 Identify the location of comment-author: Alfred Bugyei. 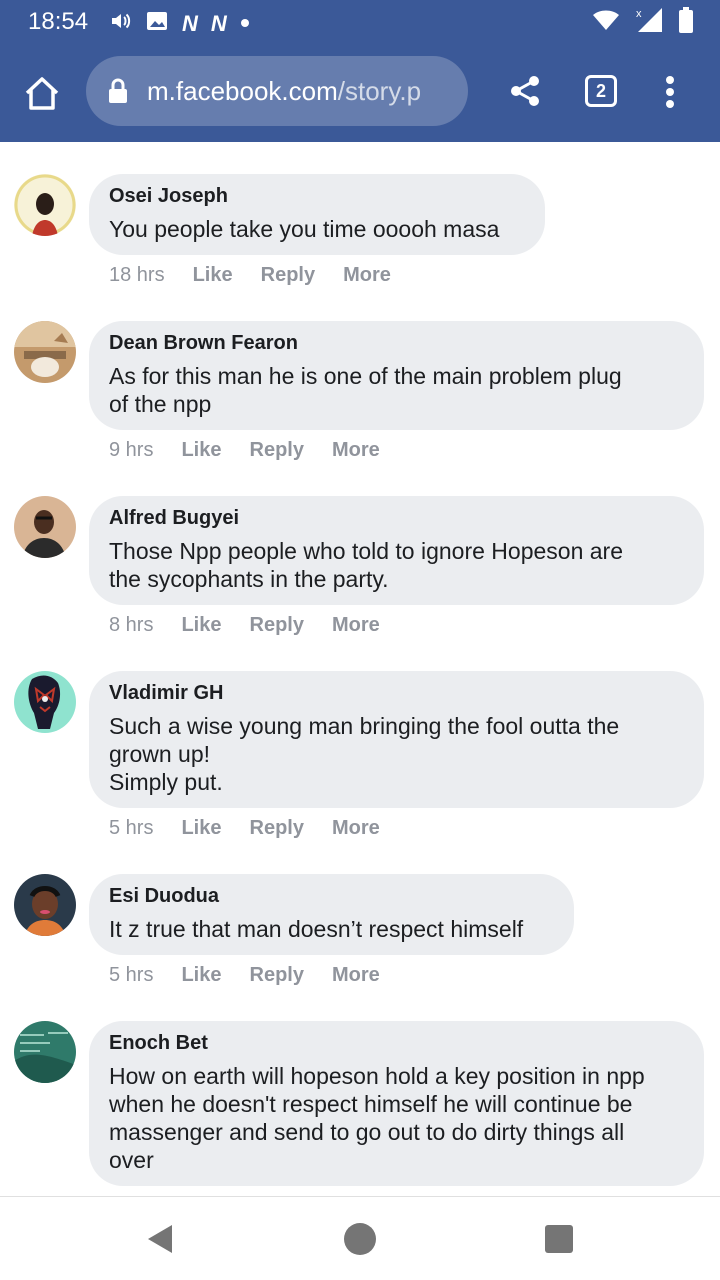
(396, 518).